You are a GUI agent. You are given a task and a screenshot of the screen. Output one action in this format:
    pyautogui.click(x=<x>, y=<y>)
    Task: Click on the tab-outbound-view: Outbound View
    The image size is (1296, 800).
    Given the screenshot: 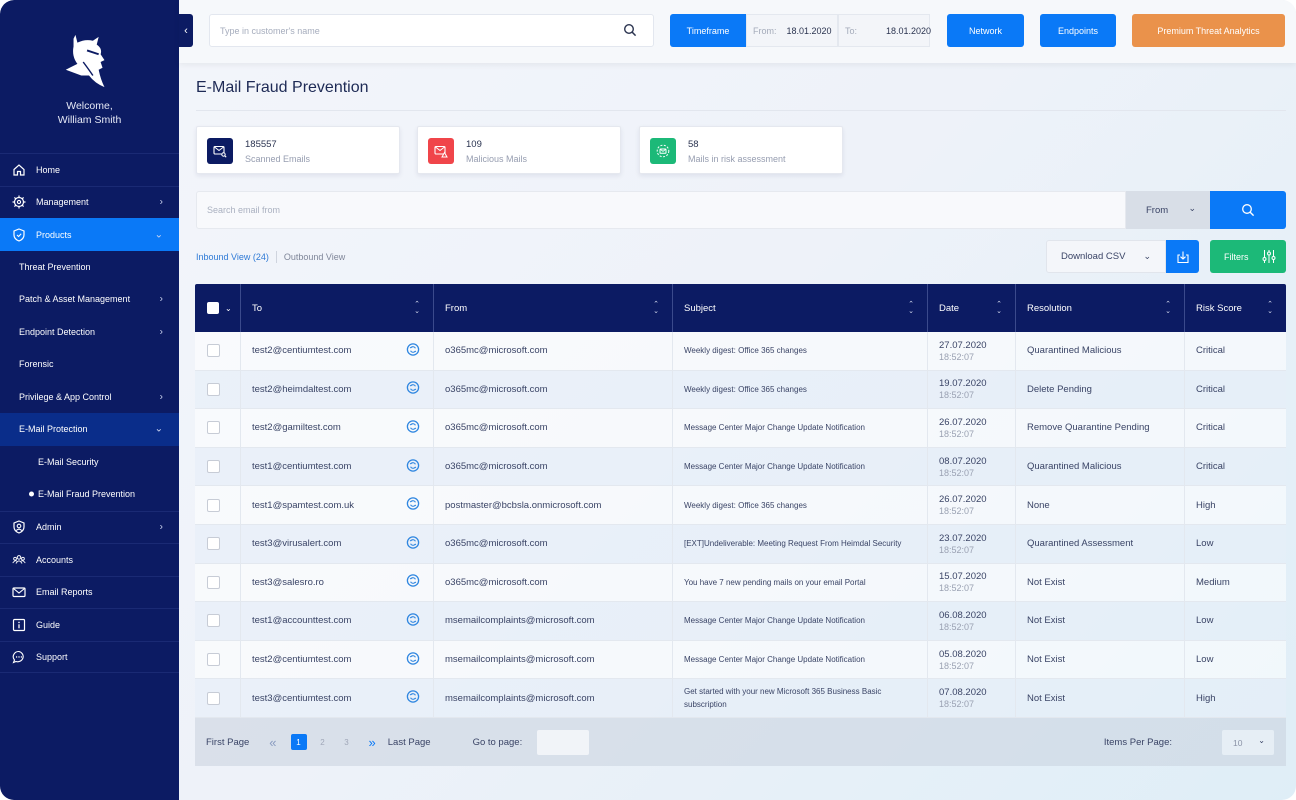 What is the action you would take?
    pyautogui.click(x=314, y=257)
    